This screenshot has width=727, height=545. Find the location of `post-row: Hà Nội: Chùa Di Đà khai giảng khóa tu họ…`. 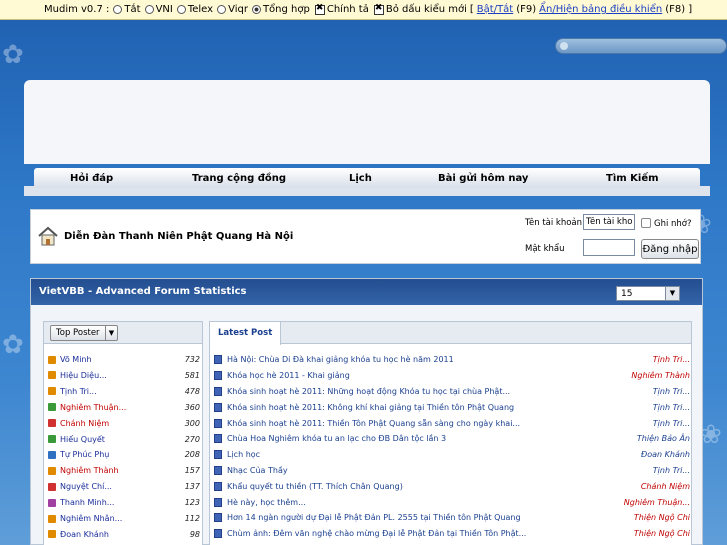

post-row: Hà Nội: Chùa Di Đà khai giảng khóa tu họ… is located at coordinates (452, 360).